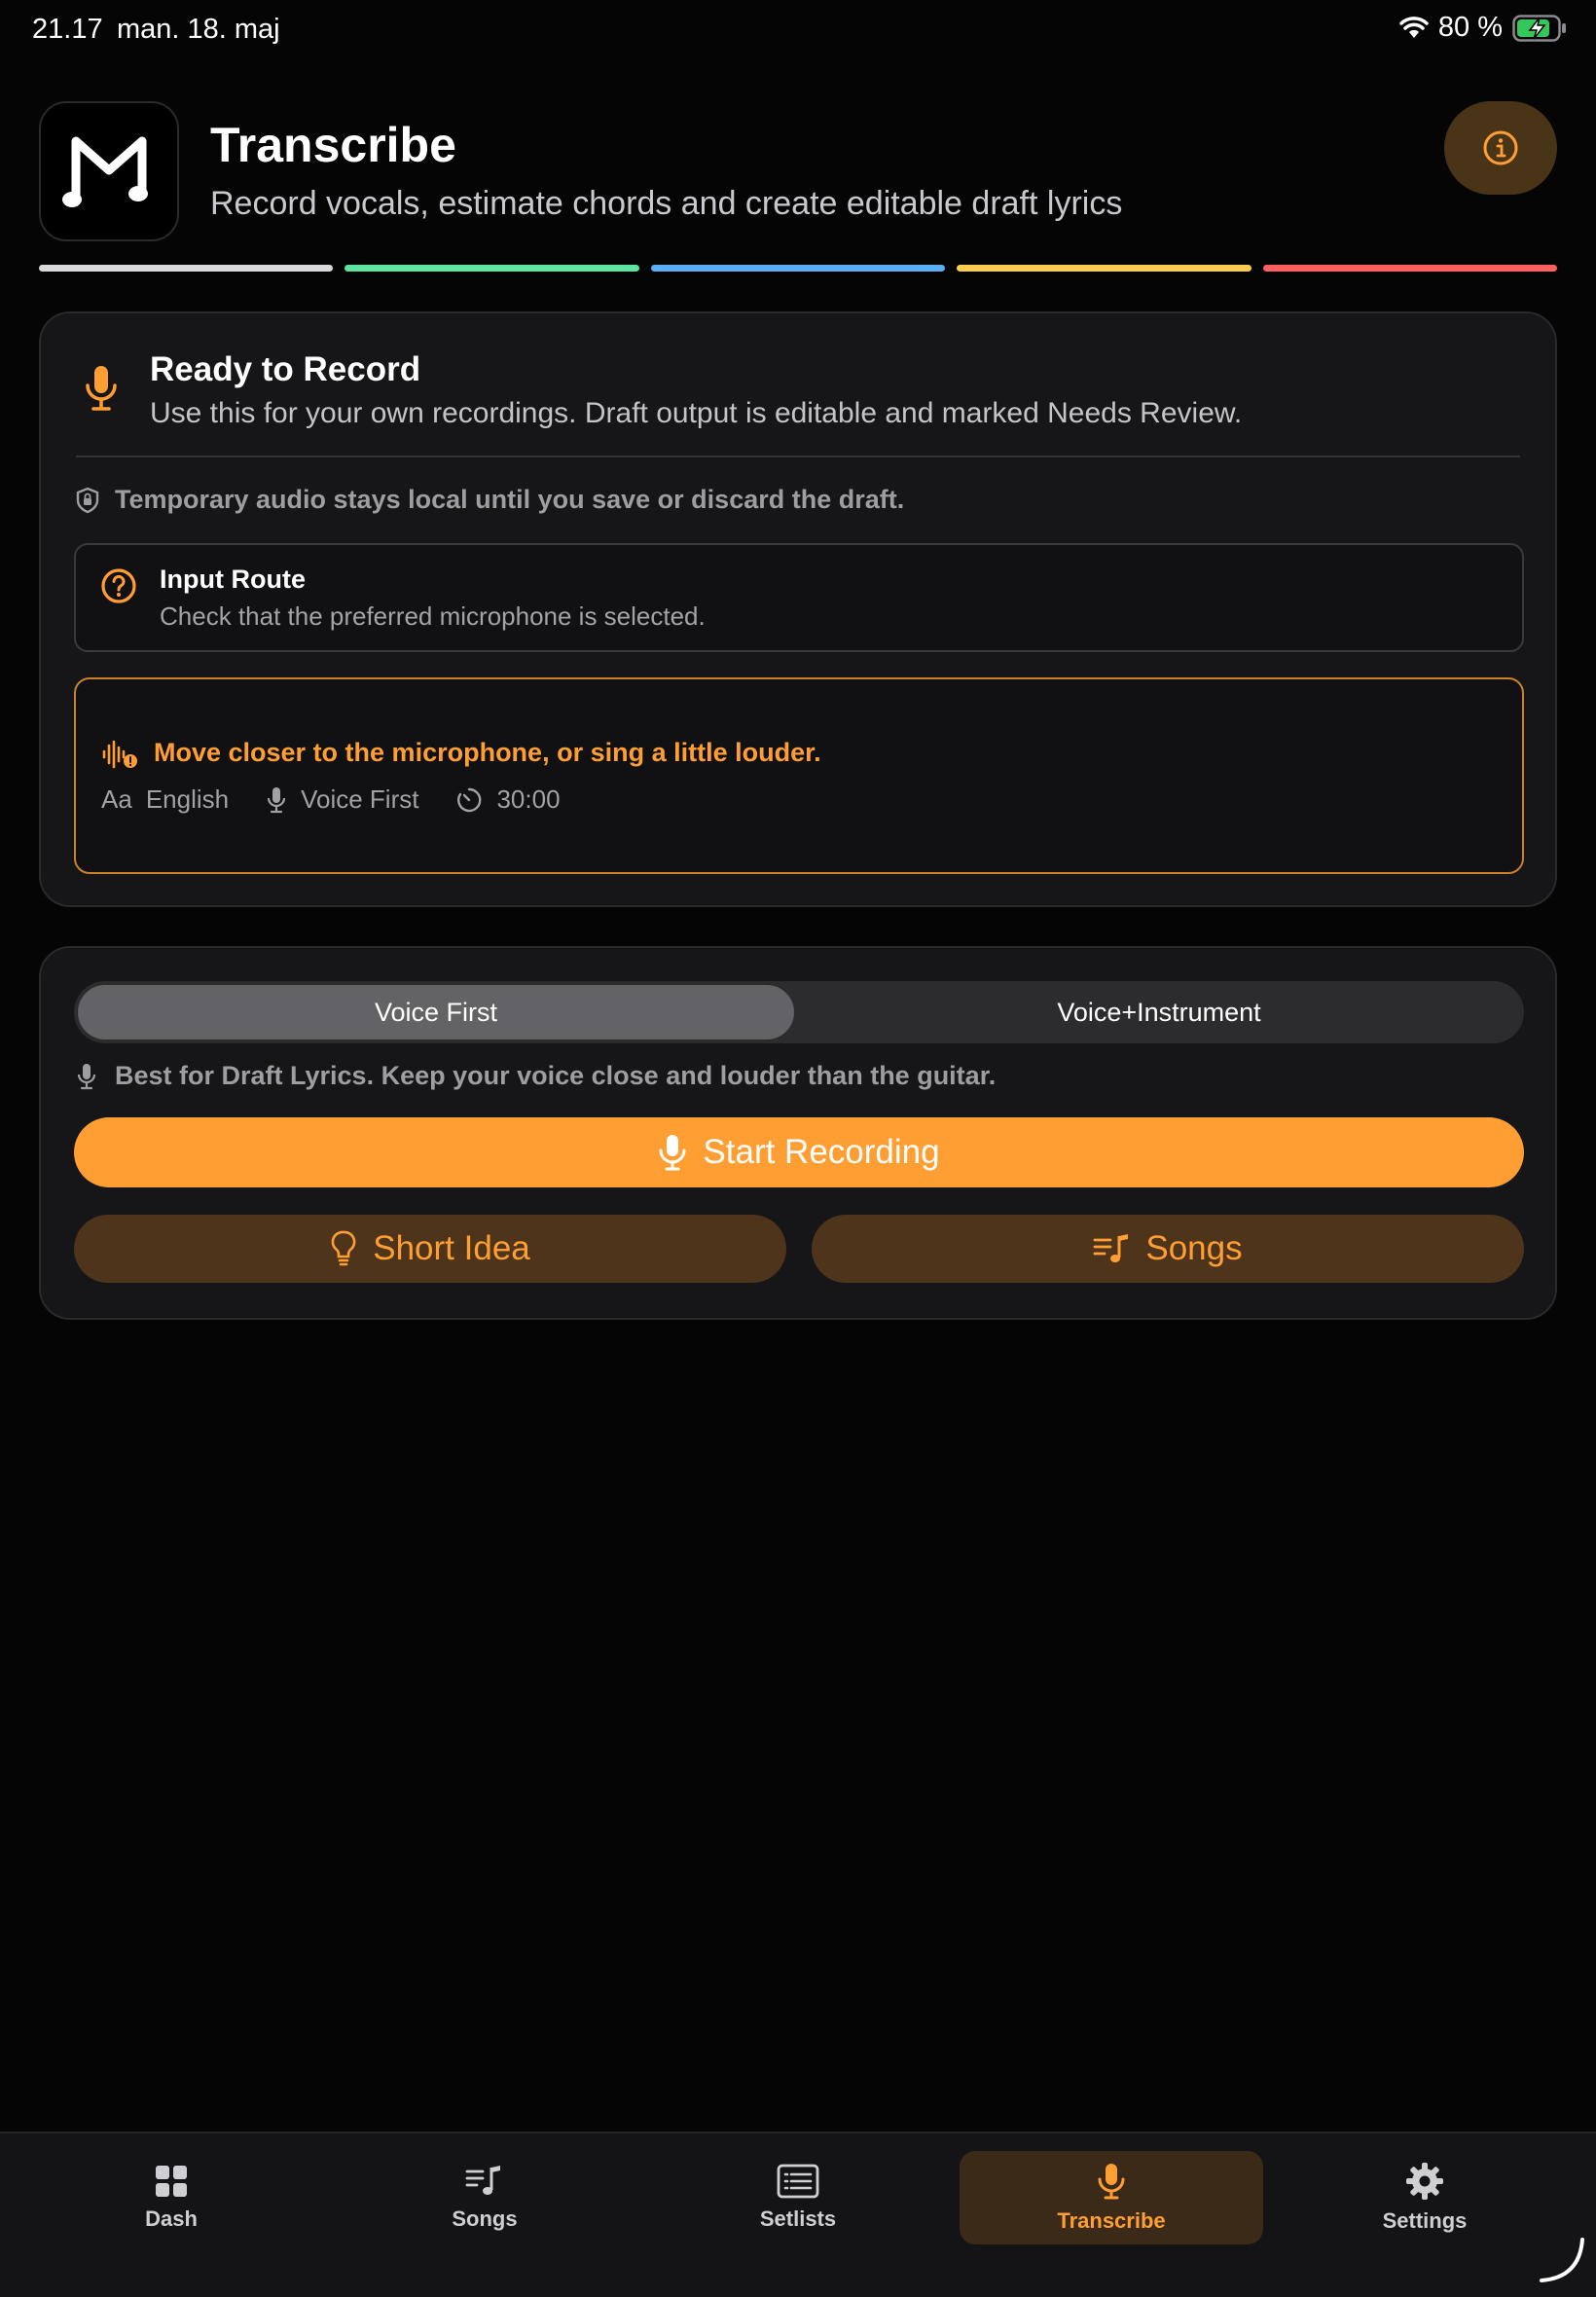 Image resolution: width=1596 pixels, height=2297 pixels. I want to click on status-right: 80 %, so click(1483, 28).